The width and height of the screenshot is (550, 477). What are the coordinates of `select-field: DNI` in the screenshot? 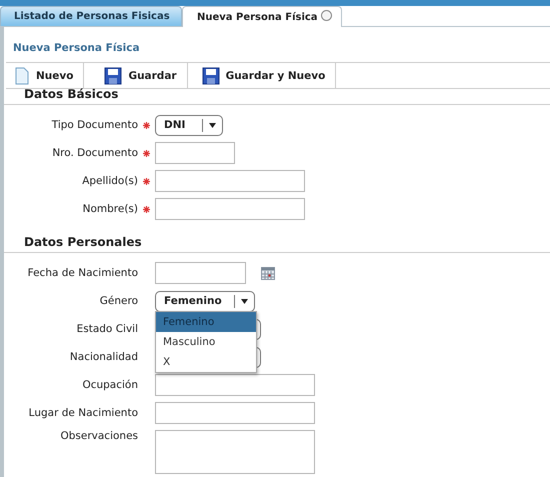 It's located at (189, 125).